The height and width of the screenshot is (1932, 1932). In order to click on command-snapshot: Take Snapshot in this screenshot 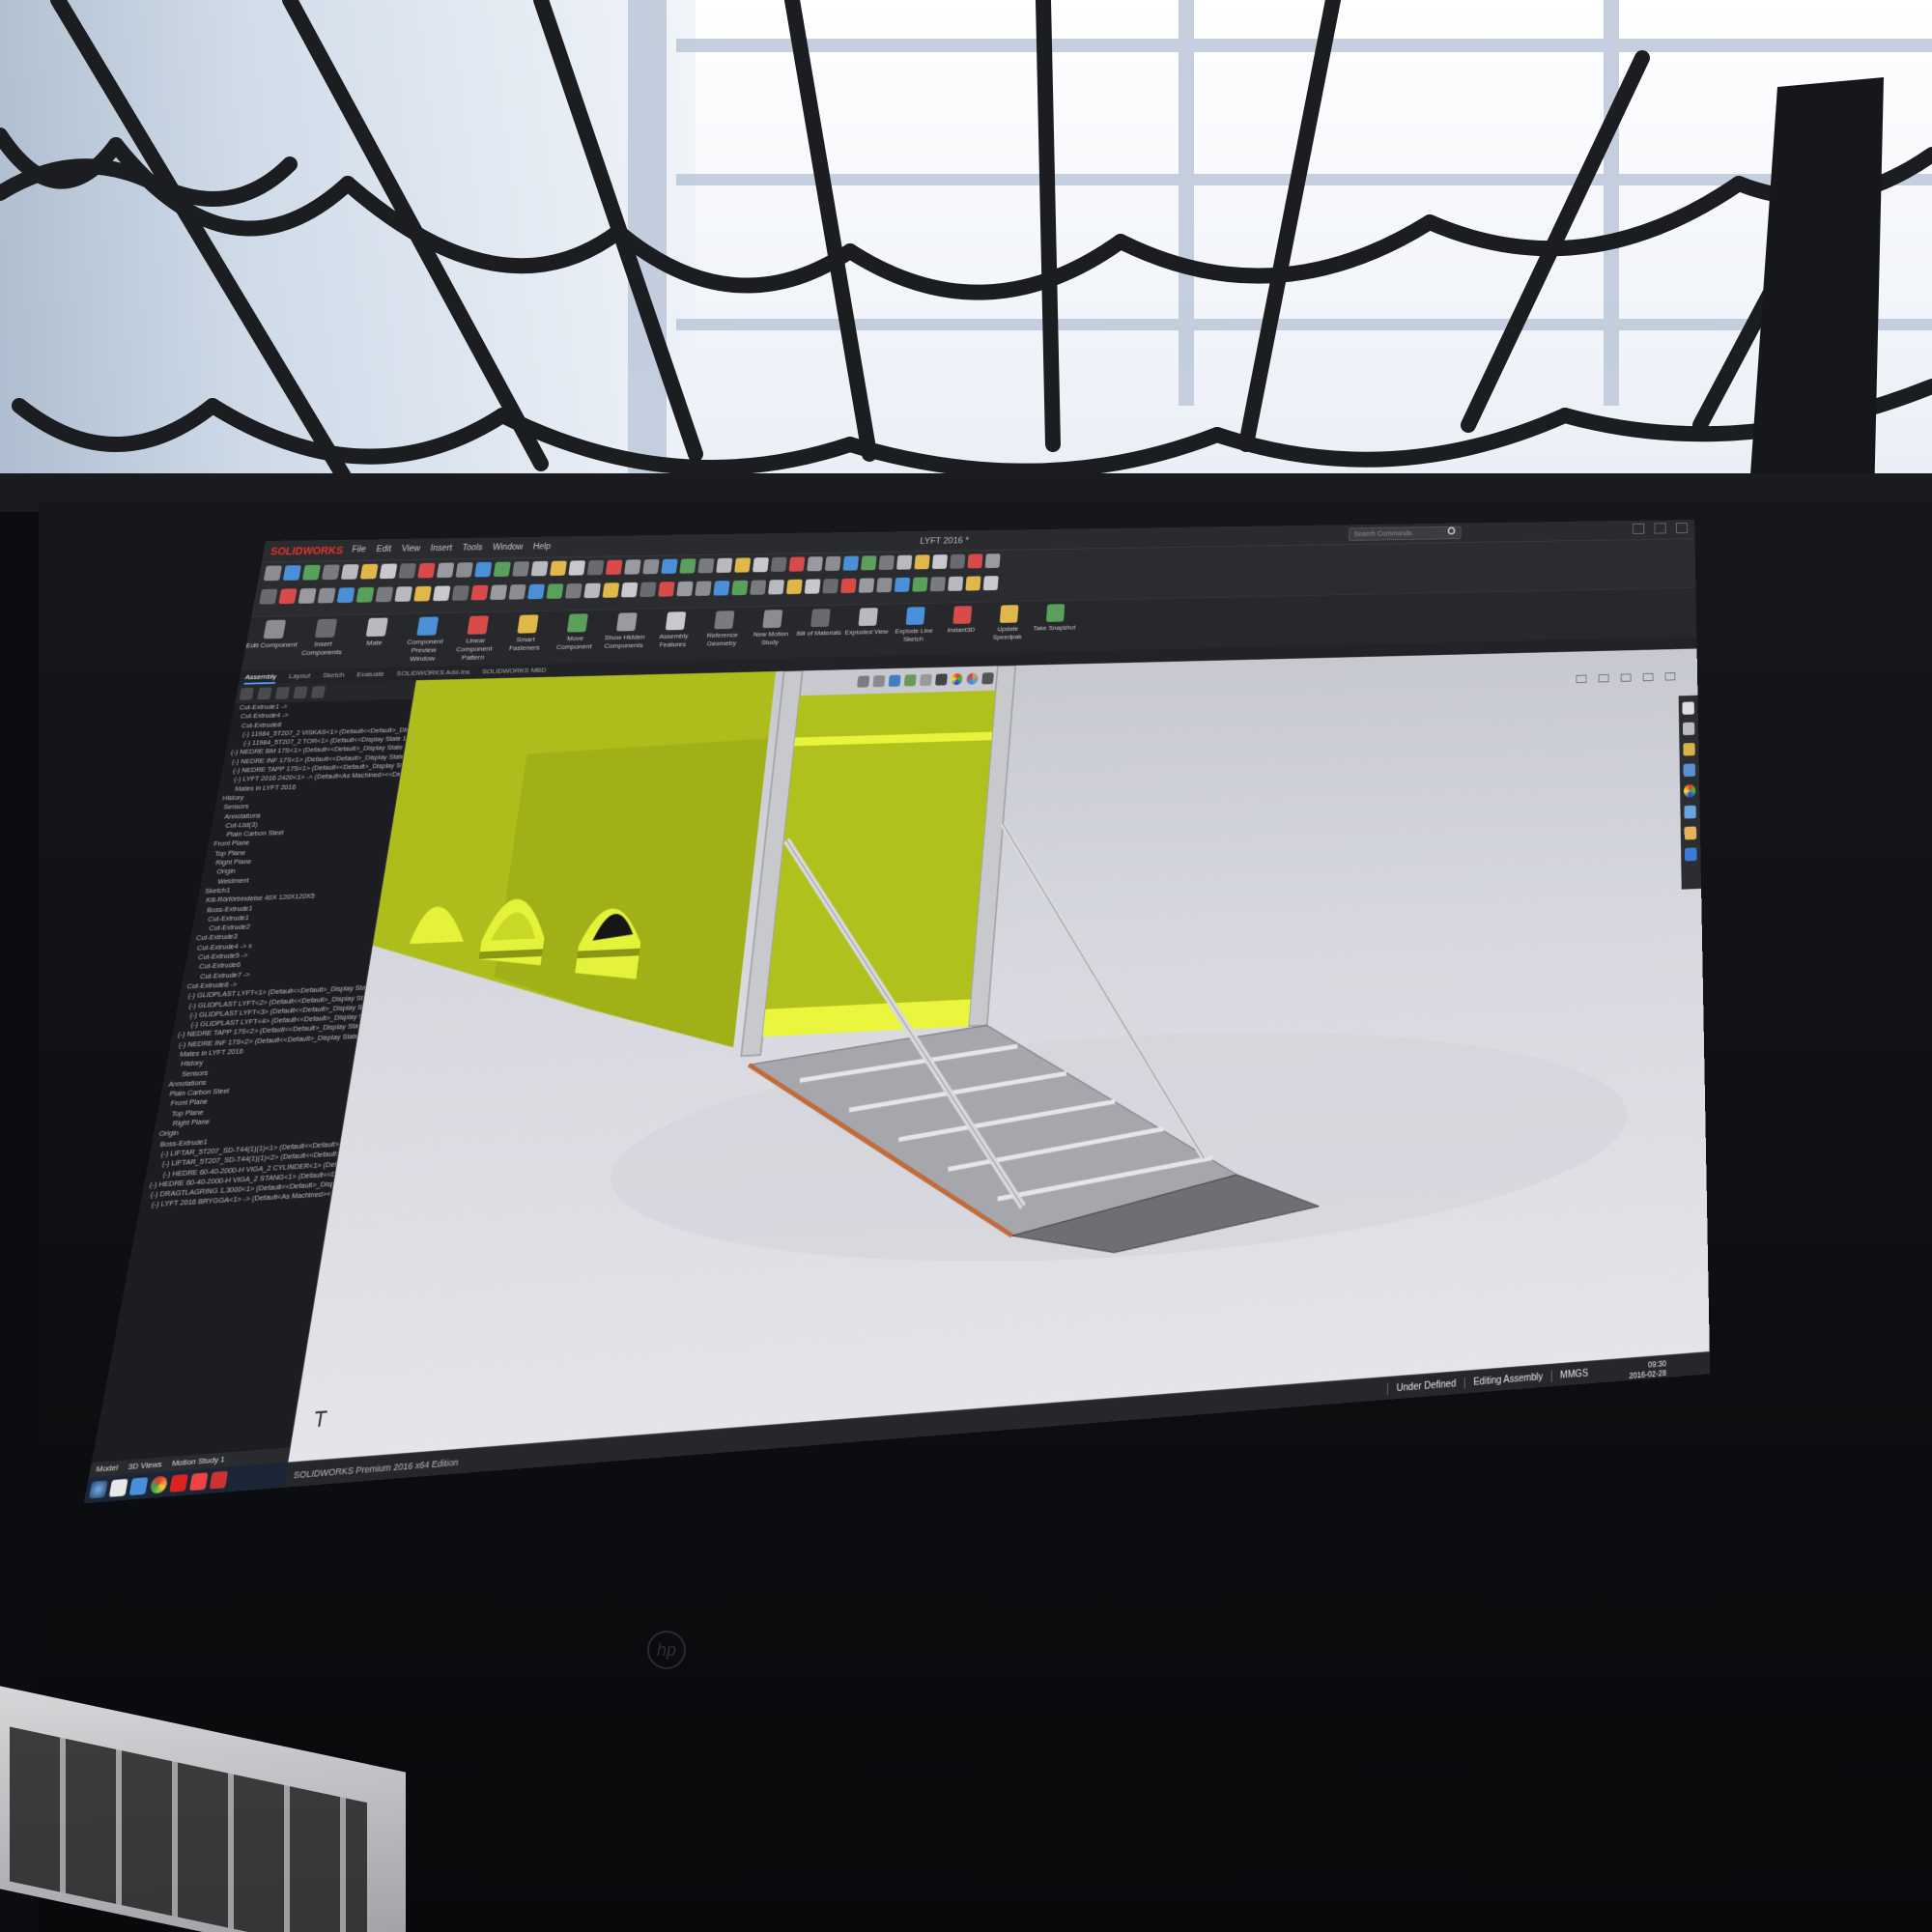, I will do `click(1055, 618)`.